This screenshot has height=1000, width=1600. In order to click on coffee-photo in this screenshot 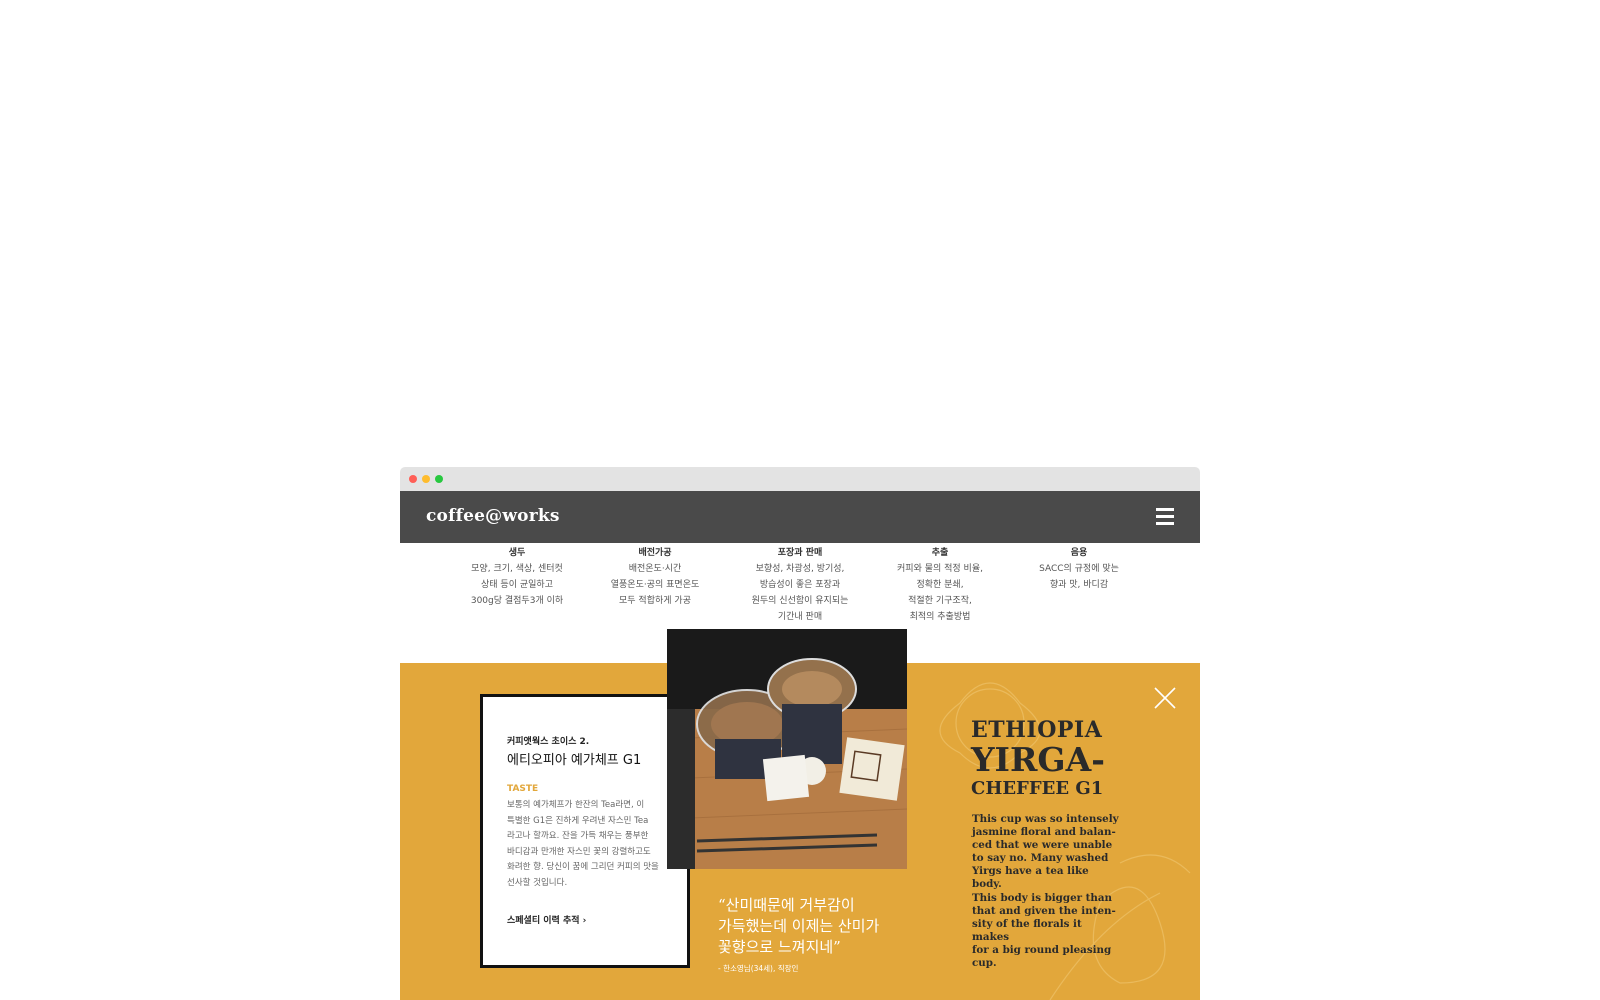, I will do `click(787, 749)`.